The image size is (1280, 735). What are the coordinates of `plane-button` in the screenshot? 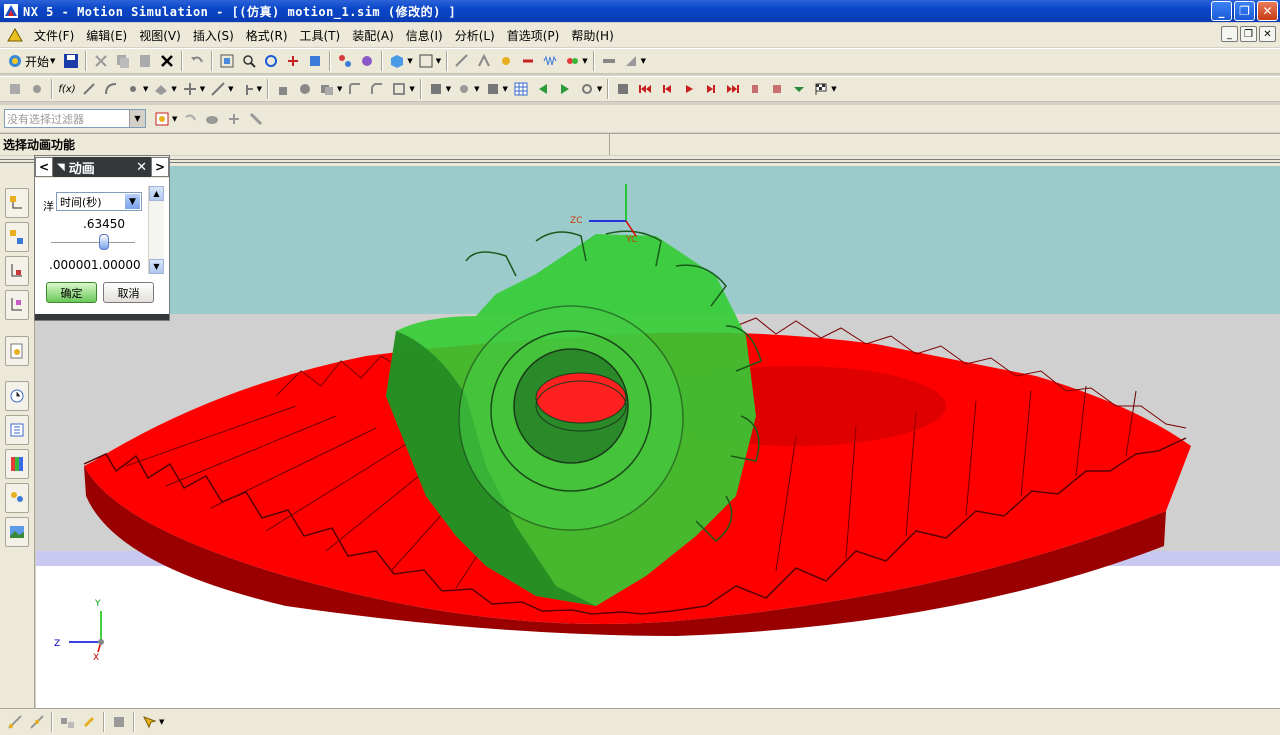 It's located at (161, 89).